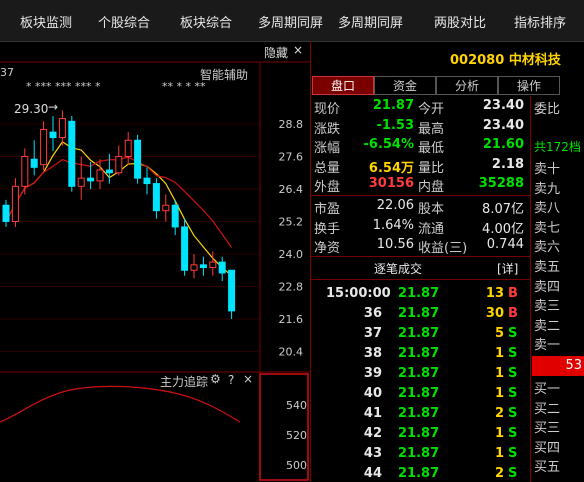 This screenshot has width=584, height=482. Describe the element at coordinates (248, 379) in the screenshot. I see `indicator-close-icon: ×` at that location.